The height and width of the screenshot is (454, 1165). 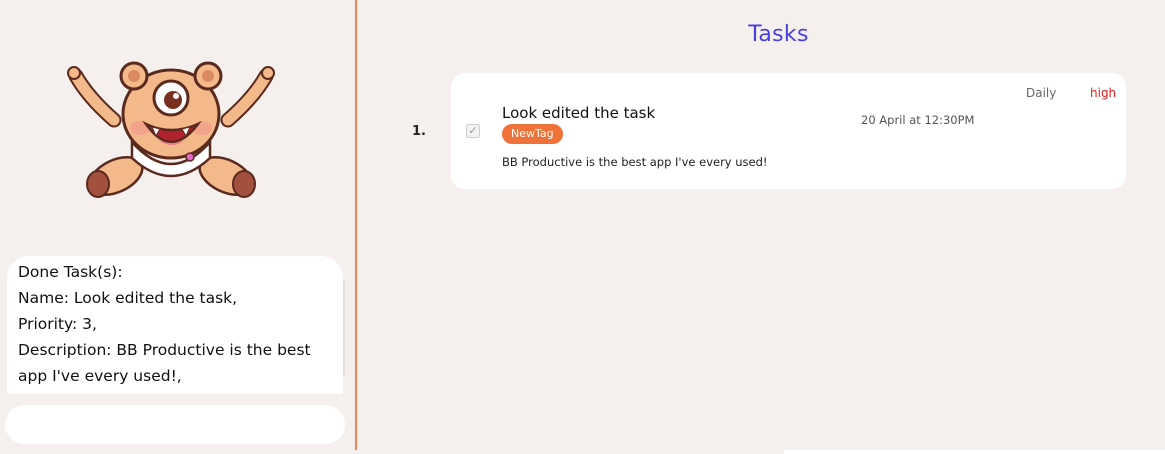 What do you see at coordinates (918, 120) in the screenshot?
I see `task-date: 20 April at 12:30PM` at bounding box center [918, 120].